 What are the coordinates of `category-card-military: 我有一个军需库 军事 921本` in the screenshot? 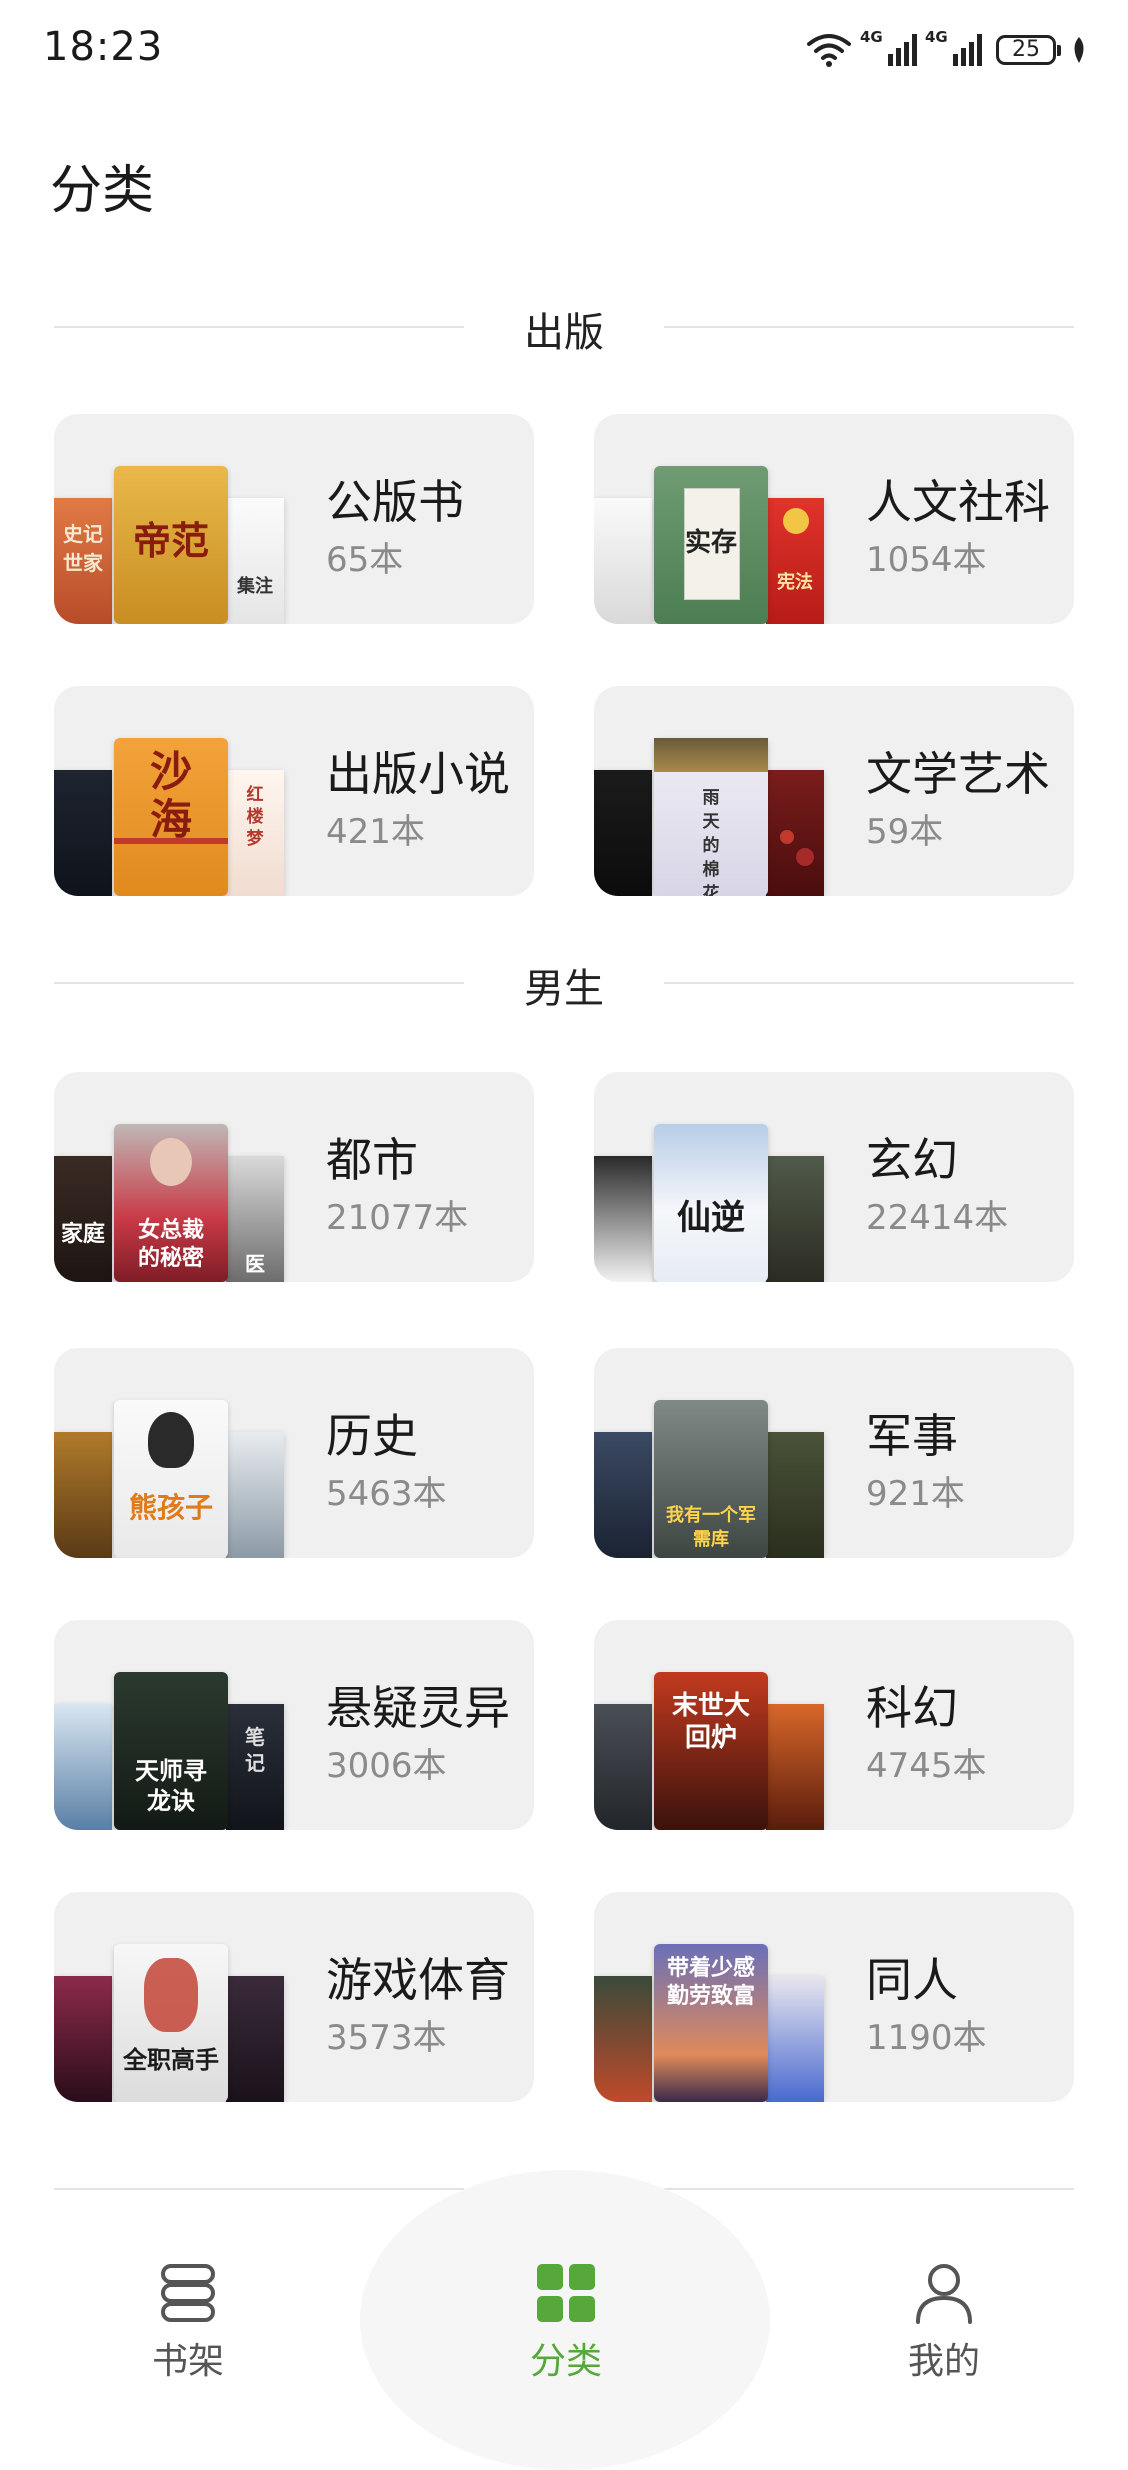 It's located at (834, 1453).